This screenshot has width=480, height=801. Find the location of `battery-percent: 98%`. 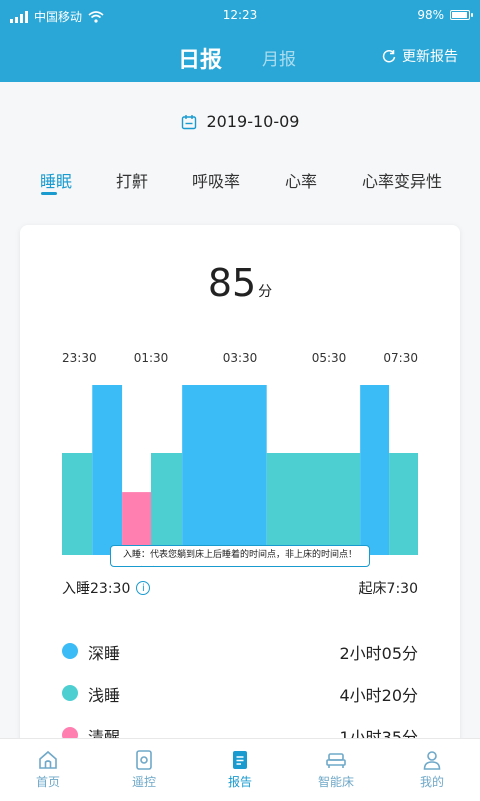

battery-percent: 98% is located at coordinates (430, 15).